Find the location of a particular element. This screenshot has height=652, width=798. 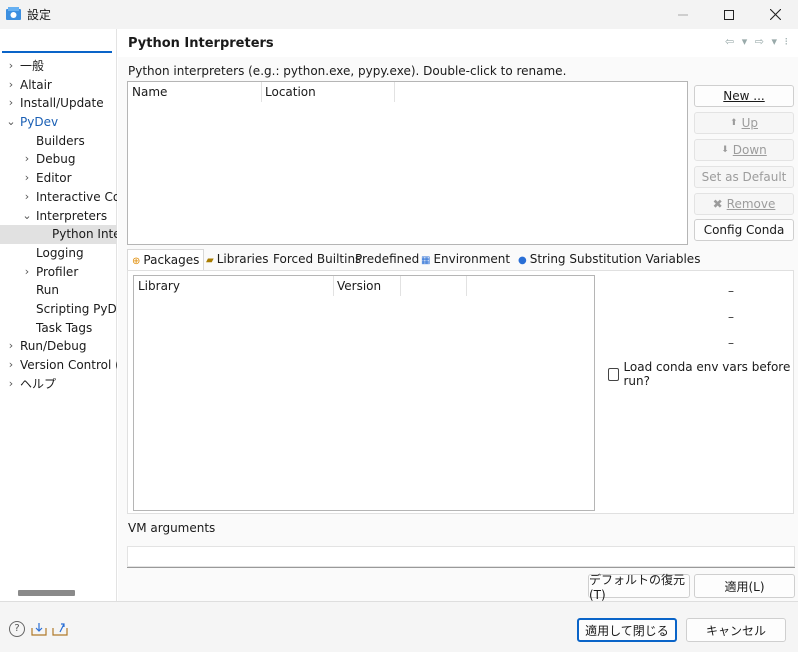

help-icon: ? is located at coordinates (17, 629).